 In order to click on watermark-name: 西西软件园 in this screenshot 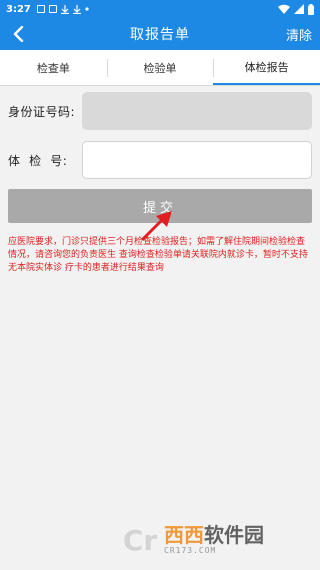, I will do `click(214, 535)`.